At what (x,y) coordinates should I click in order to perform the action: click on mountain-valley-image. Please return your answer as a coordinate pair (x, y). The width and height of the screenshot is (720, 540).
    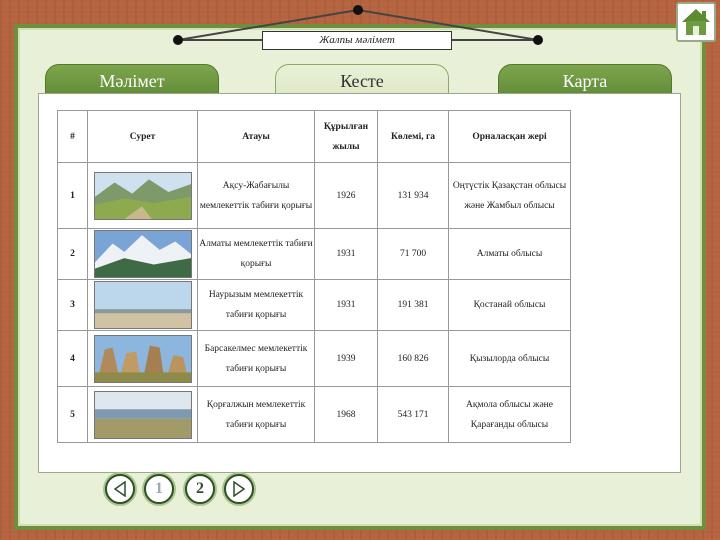
    Looking at the image, I should click on (142, 195).